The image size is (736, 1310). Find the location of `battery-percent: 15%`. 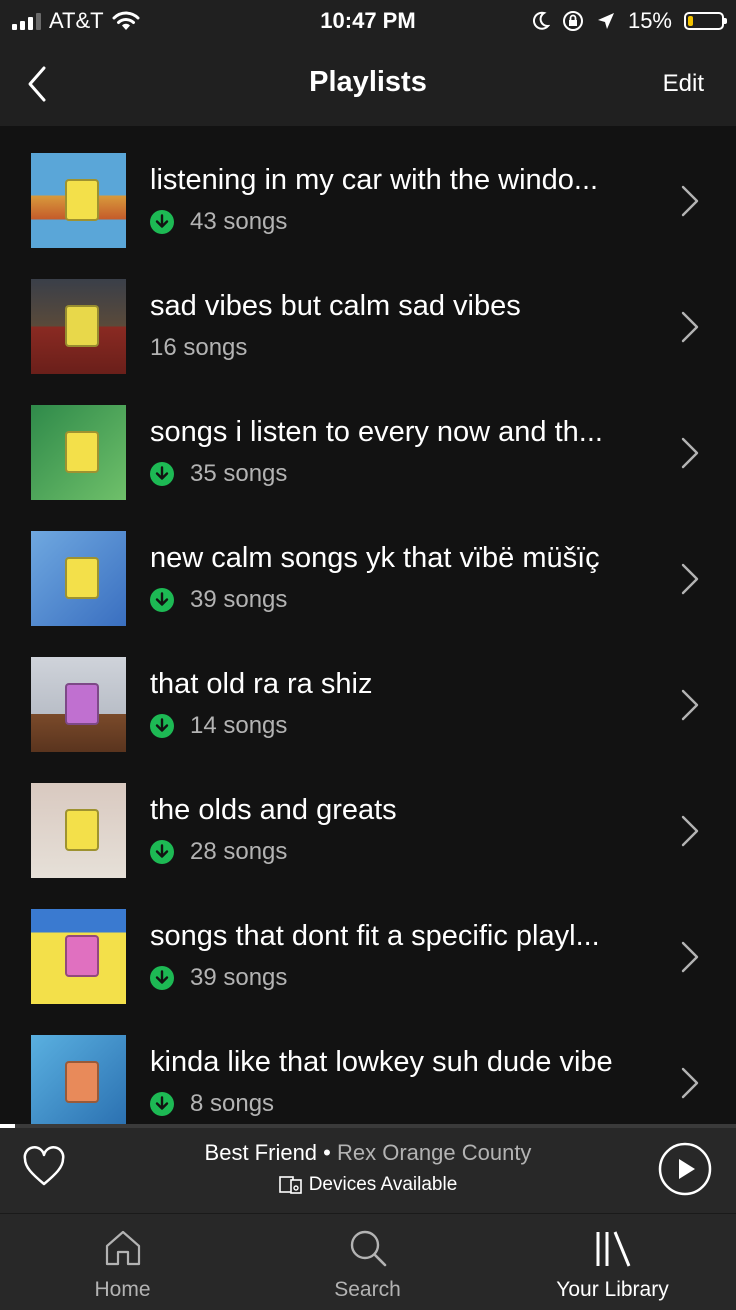

battery-percent: 15% is located at coordinates (649, 20).